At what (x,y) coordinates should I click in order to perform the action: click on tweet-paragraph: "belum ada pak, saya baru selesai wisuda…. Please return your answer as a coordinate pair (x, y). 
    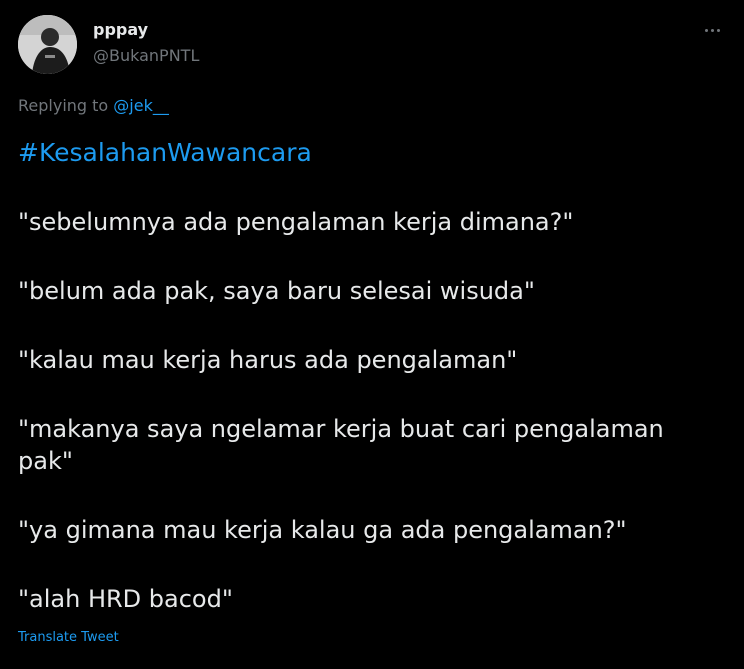
    Looking at the image, I should click on (276, 291).